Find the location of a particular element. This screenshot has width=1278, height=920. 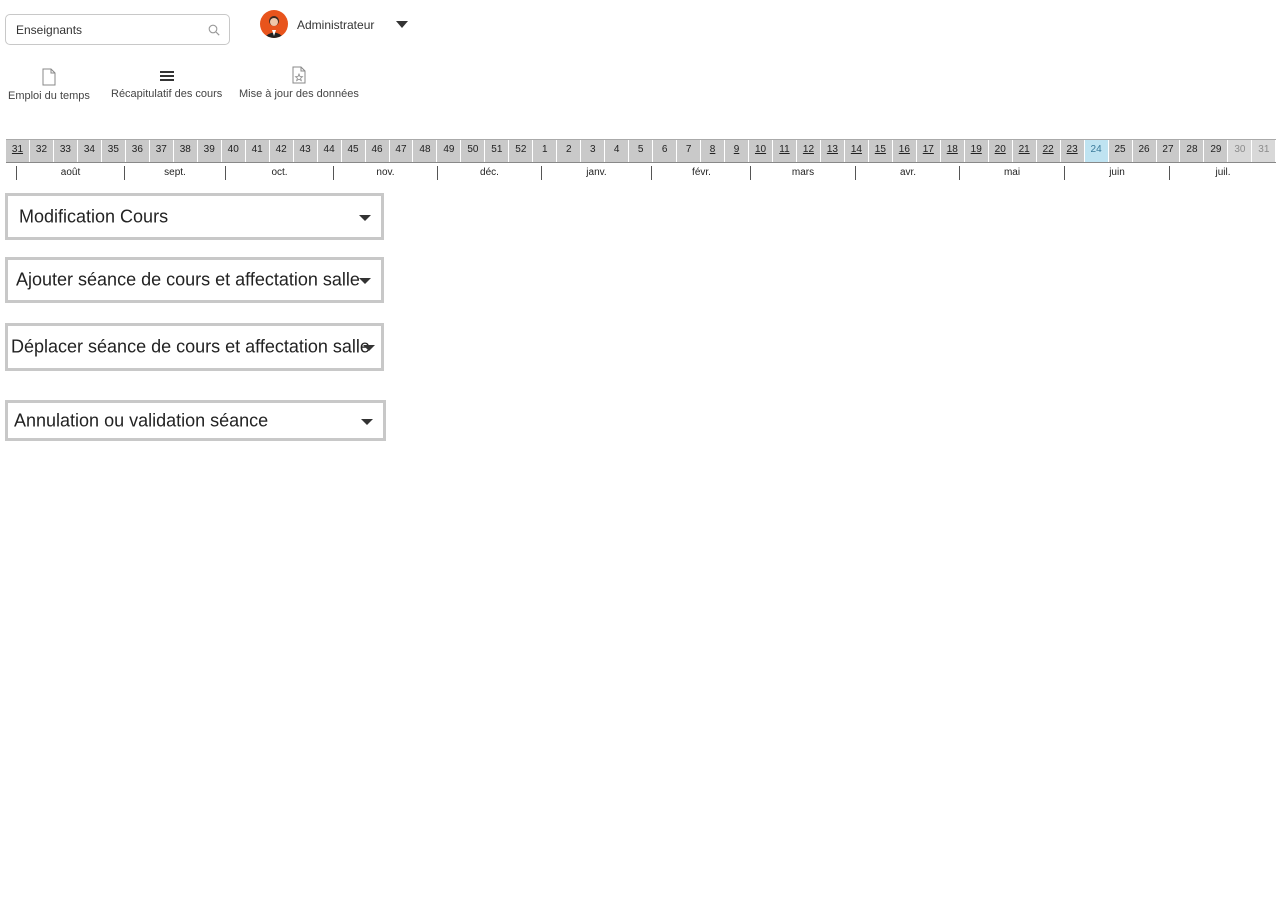

week-cell: 15 is located at coordinates (881, 151).